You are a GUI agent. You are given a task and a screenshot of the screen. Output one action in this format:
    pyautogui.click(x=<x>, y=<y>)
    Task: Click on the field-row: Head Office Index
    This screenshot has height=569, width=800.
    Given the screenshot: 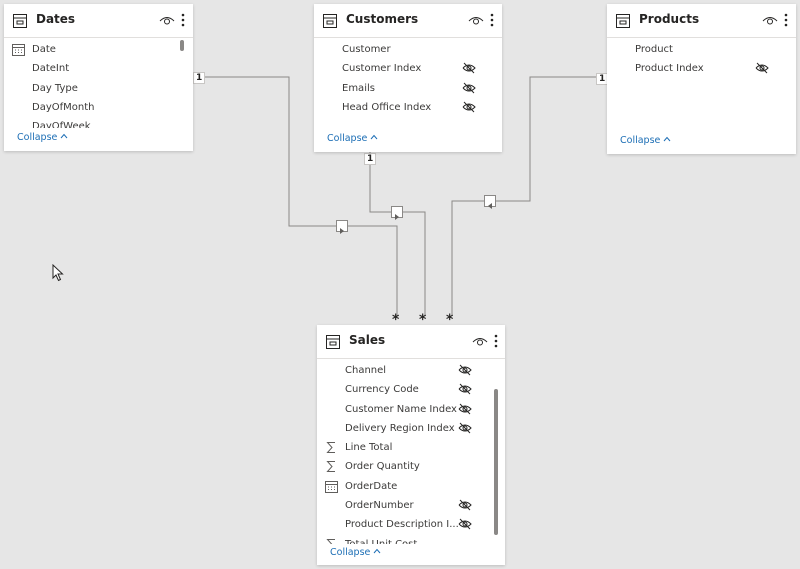 What is the action you would take?
    pyautogui.click(x=408, y=107)
    